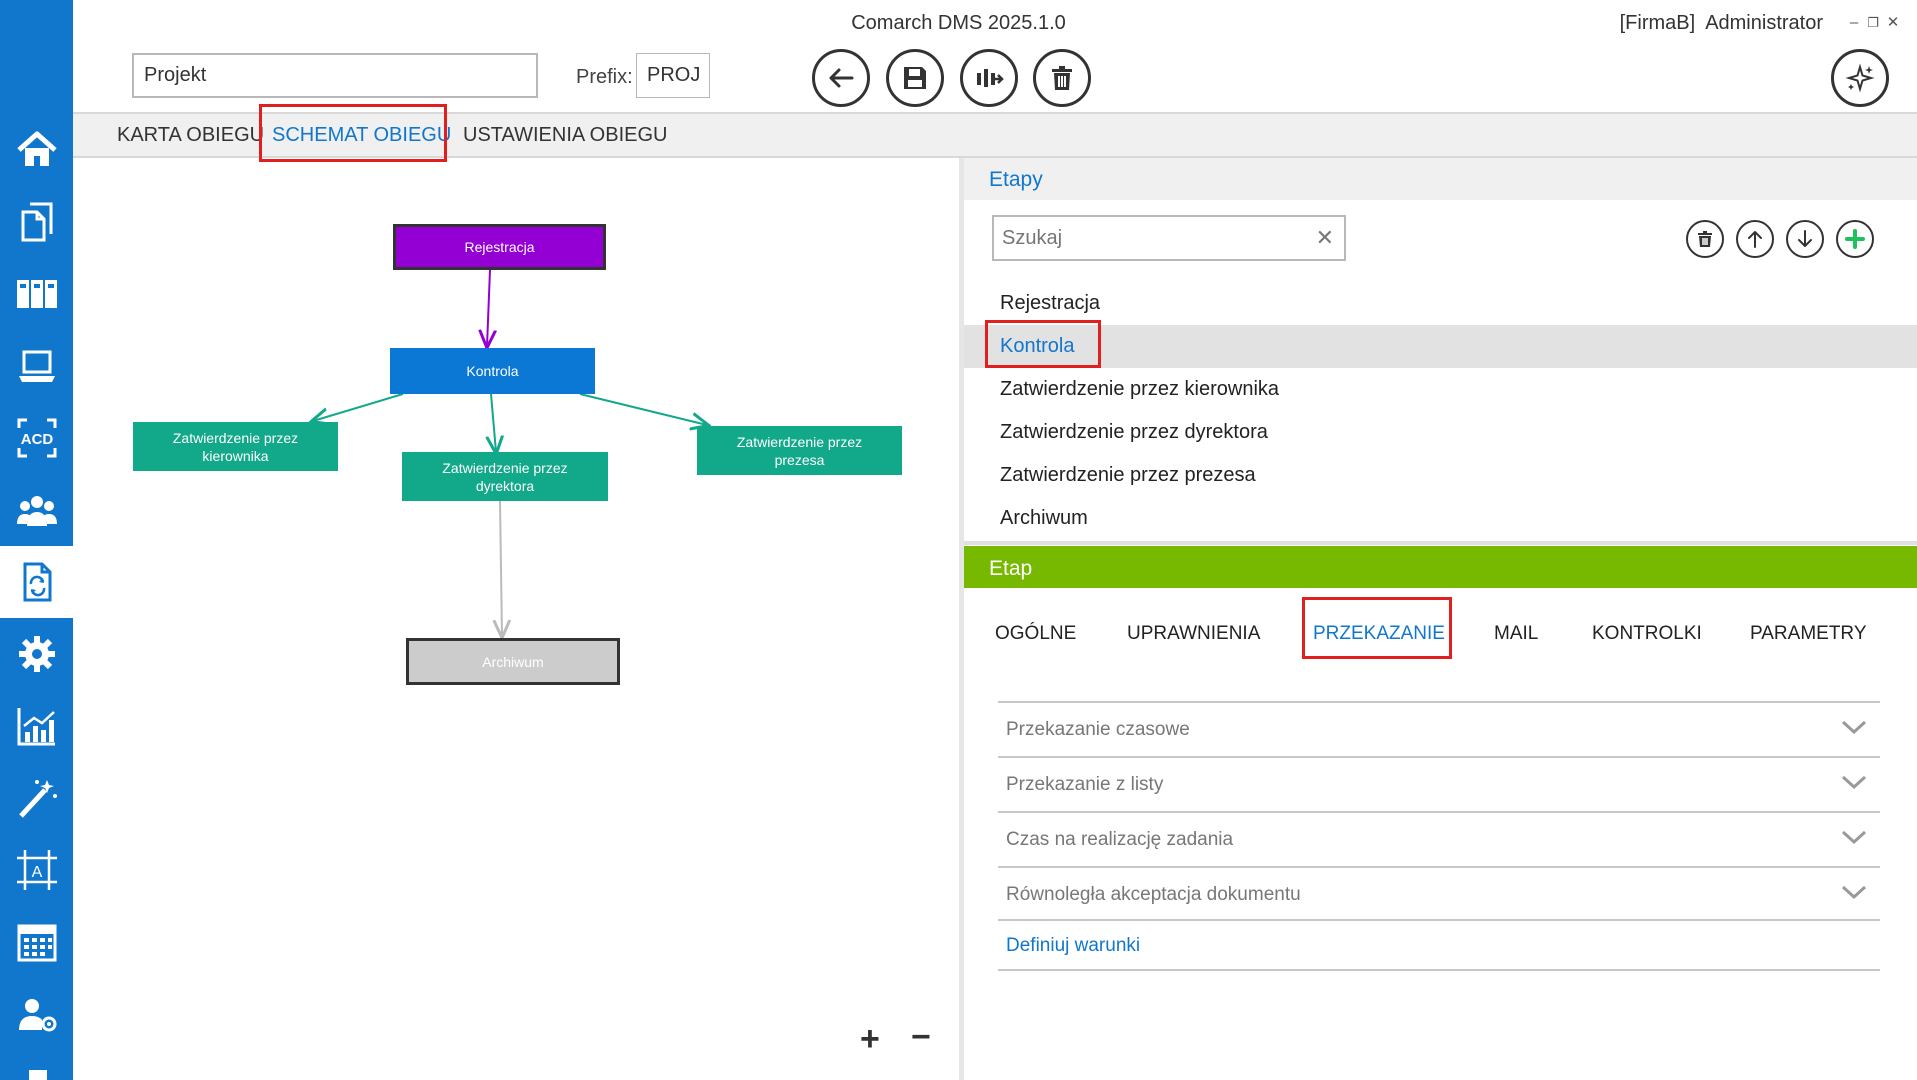 The height and width of the screenshot is (1080, 1917). I want to click on sidebar-item-binders, so click(36, 294).